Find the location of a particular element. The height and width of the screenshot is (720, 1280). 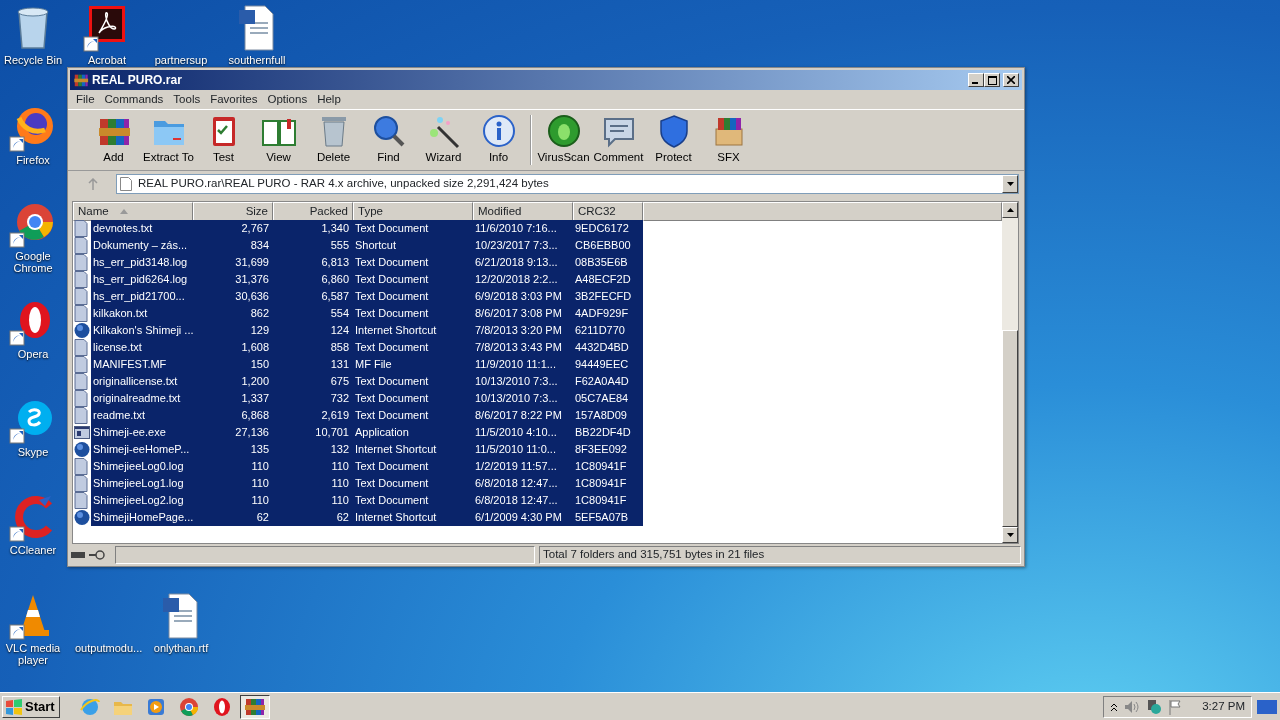

file-row: ShimejieeLog2.log 110 110 Text Document 6/8/2018 12:47... 1C80941F is located at coordinates (537, 500).